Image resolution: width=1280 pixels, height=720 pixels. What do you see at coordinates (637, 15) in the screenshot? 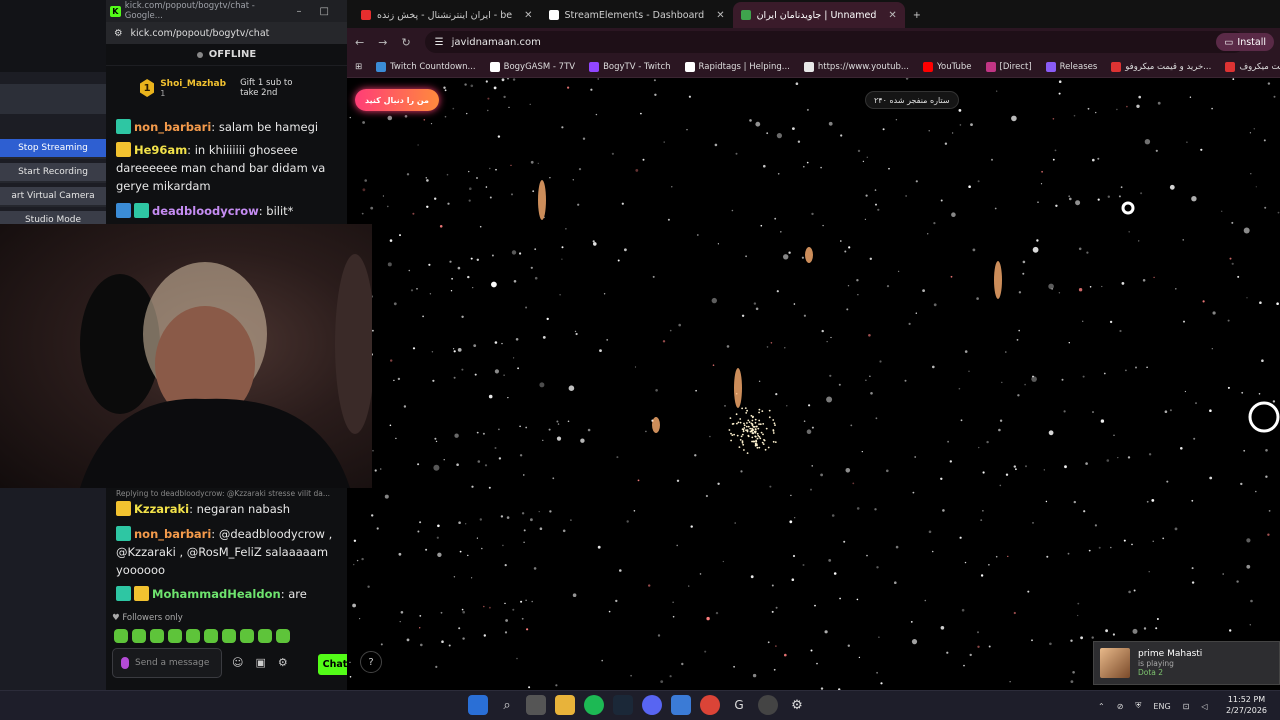
I see `tab-streamelements: StreamElements - Dashboard ✕` at bounding box center [637, 15].